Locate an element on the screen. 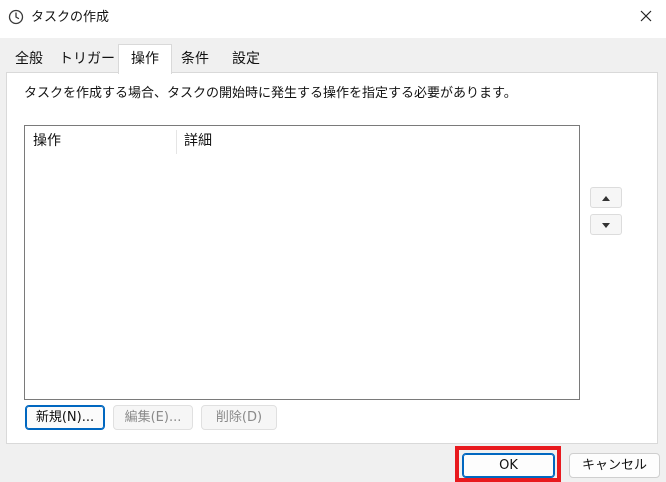  cancel-button: キャンセル is located at coordinates (614, 465).